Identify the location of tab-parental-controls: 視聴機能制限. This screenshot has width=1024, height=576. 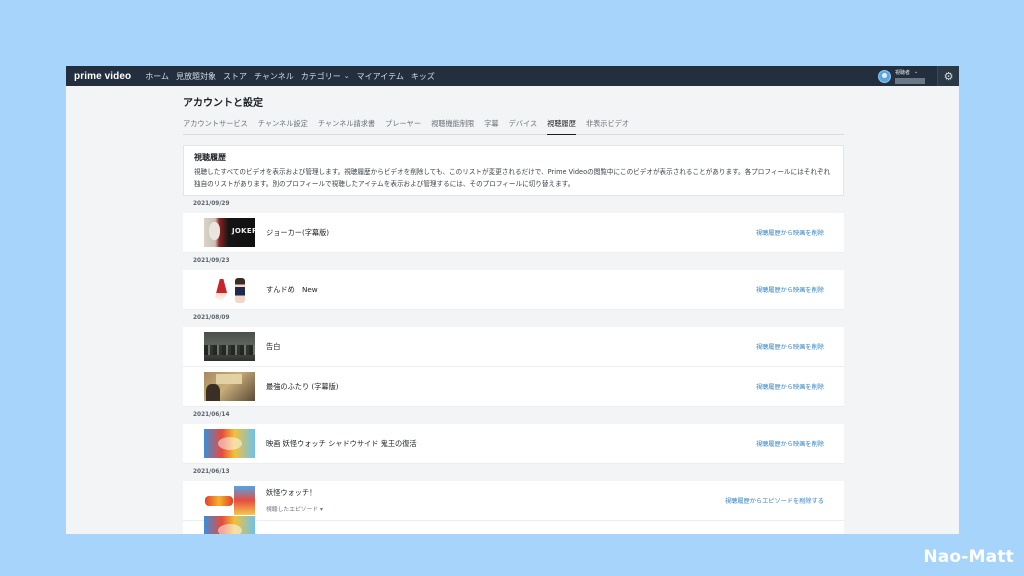
(452, 127).